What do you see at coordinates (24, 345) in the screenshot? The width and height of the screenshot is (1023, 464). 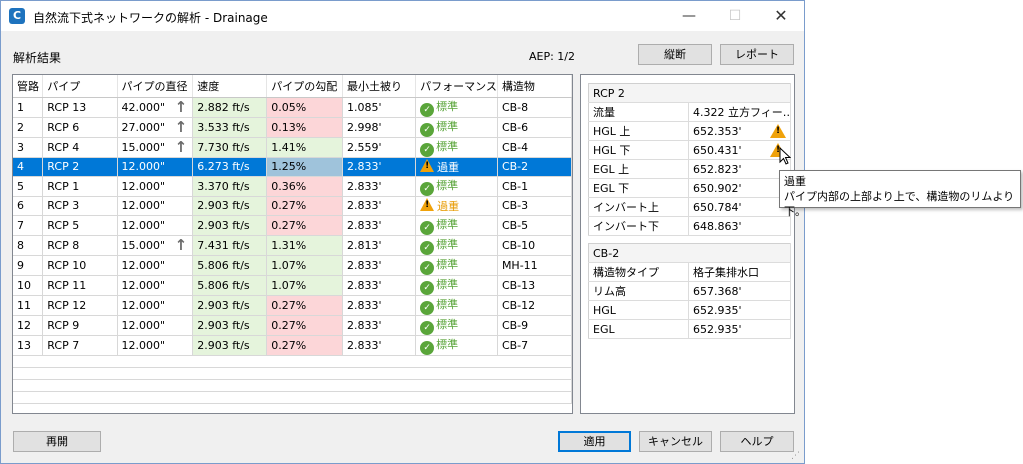 I see `pipe-number-cell-text: 13` at bounding box center [24, 345].